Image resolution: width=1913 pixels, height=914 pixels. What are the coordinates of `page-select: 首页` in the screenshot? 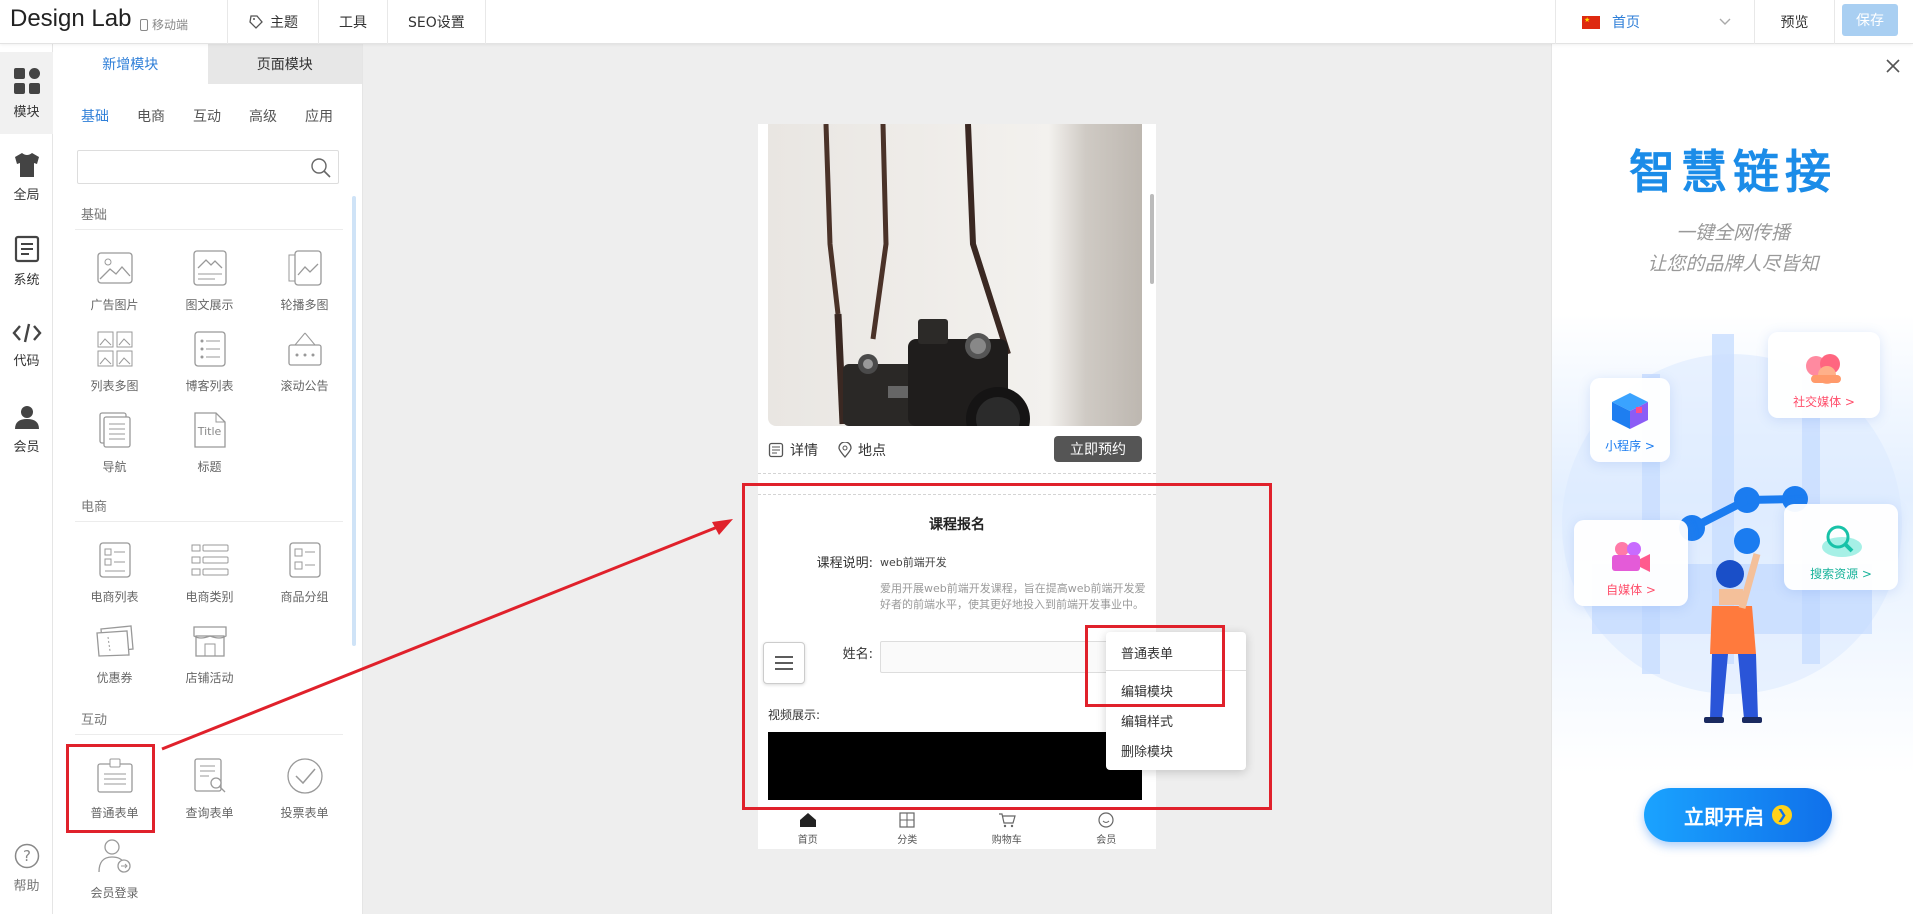 It's located at (1655, 22).